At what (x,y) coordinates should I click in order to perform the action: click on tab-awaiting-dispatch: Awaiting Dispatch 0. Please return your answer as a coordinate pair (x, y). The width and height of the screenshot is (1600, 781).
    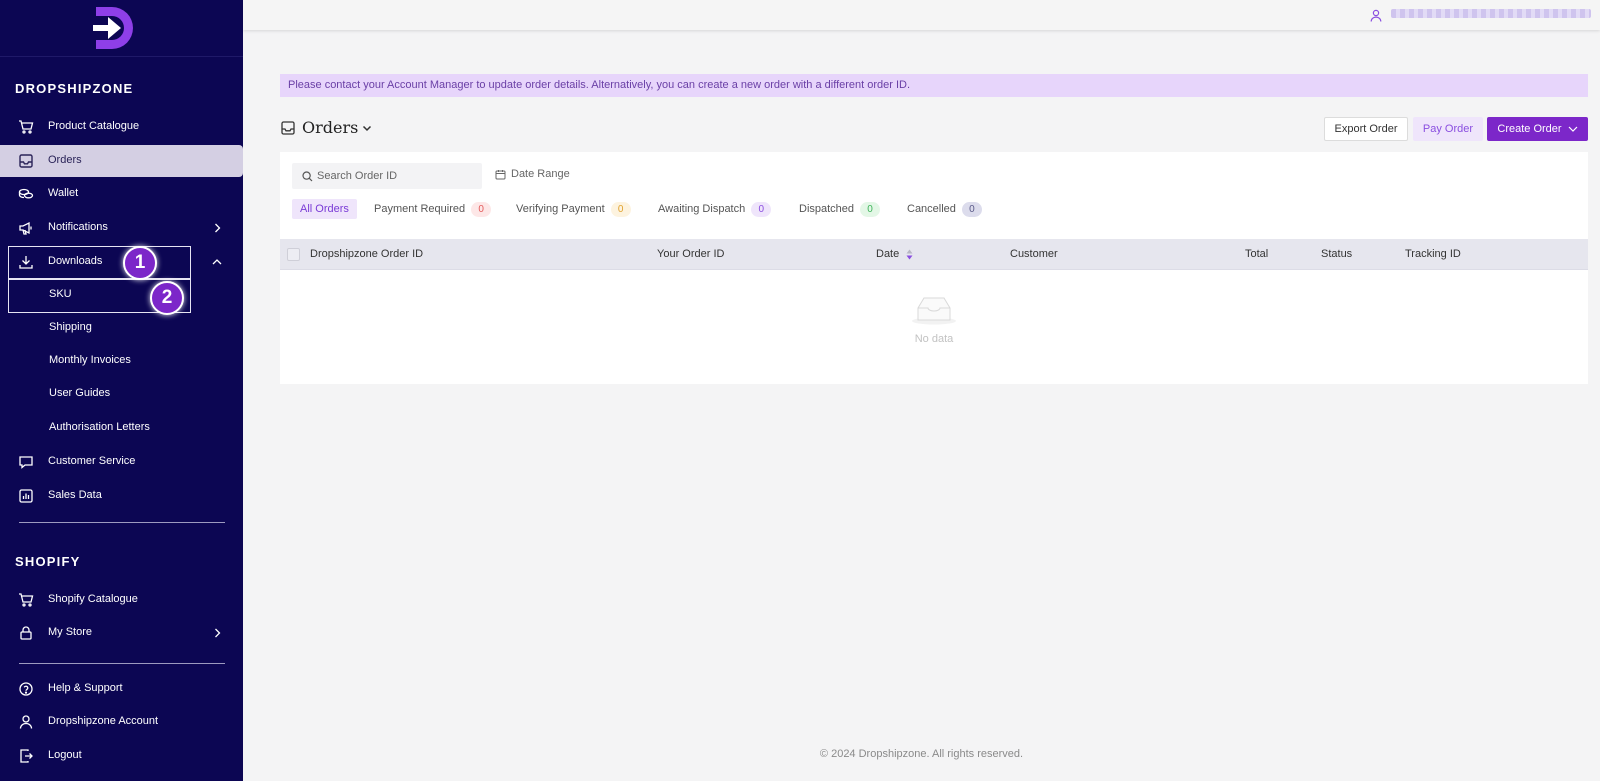
    Looking at the image, I should click on (715, 209).